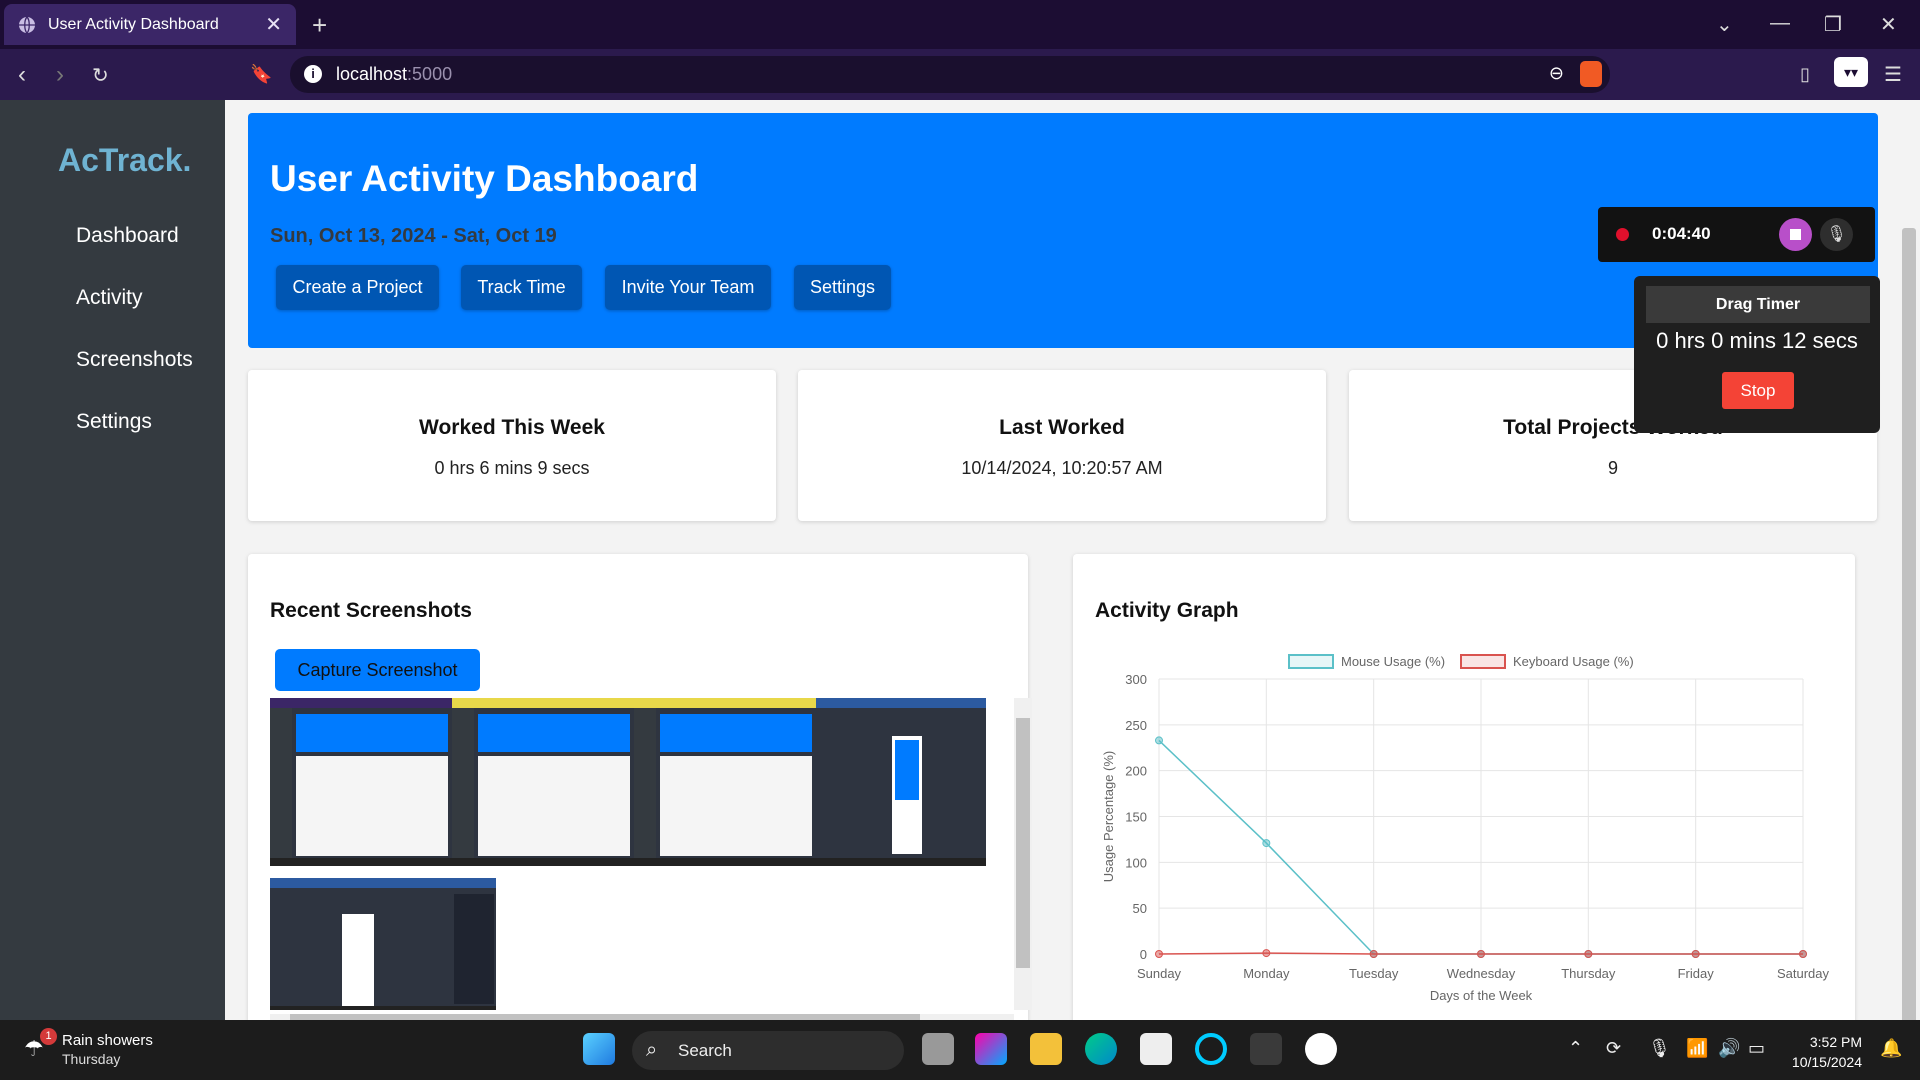 The height and width of the screenshot is (1080, 1920). What do you see at coordinates (1756, 1048) in the screenshot?
I see `battery-icon: ▭` at bounding box center [1756, 1048].